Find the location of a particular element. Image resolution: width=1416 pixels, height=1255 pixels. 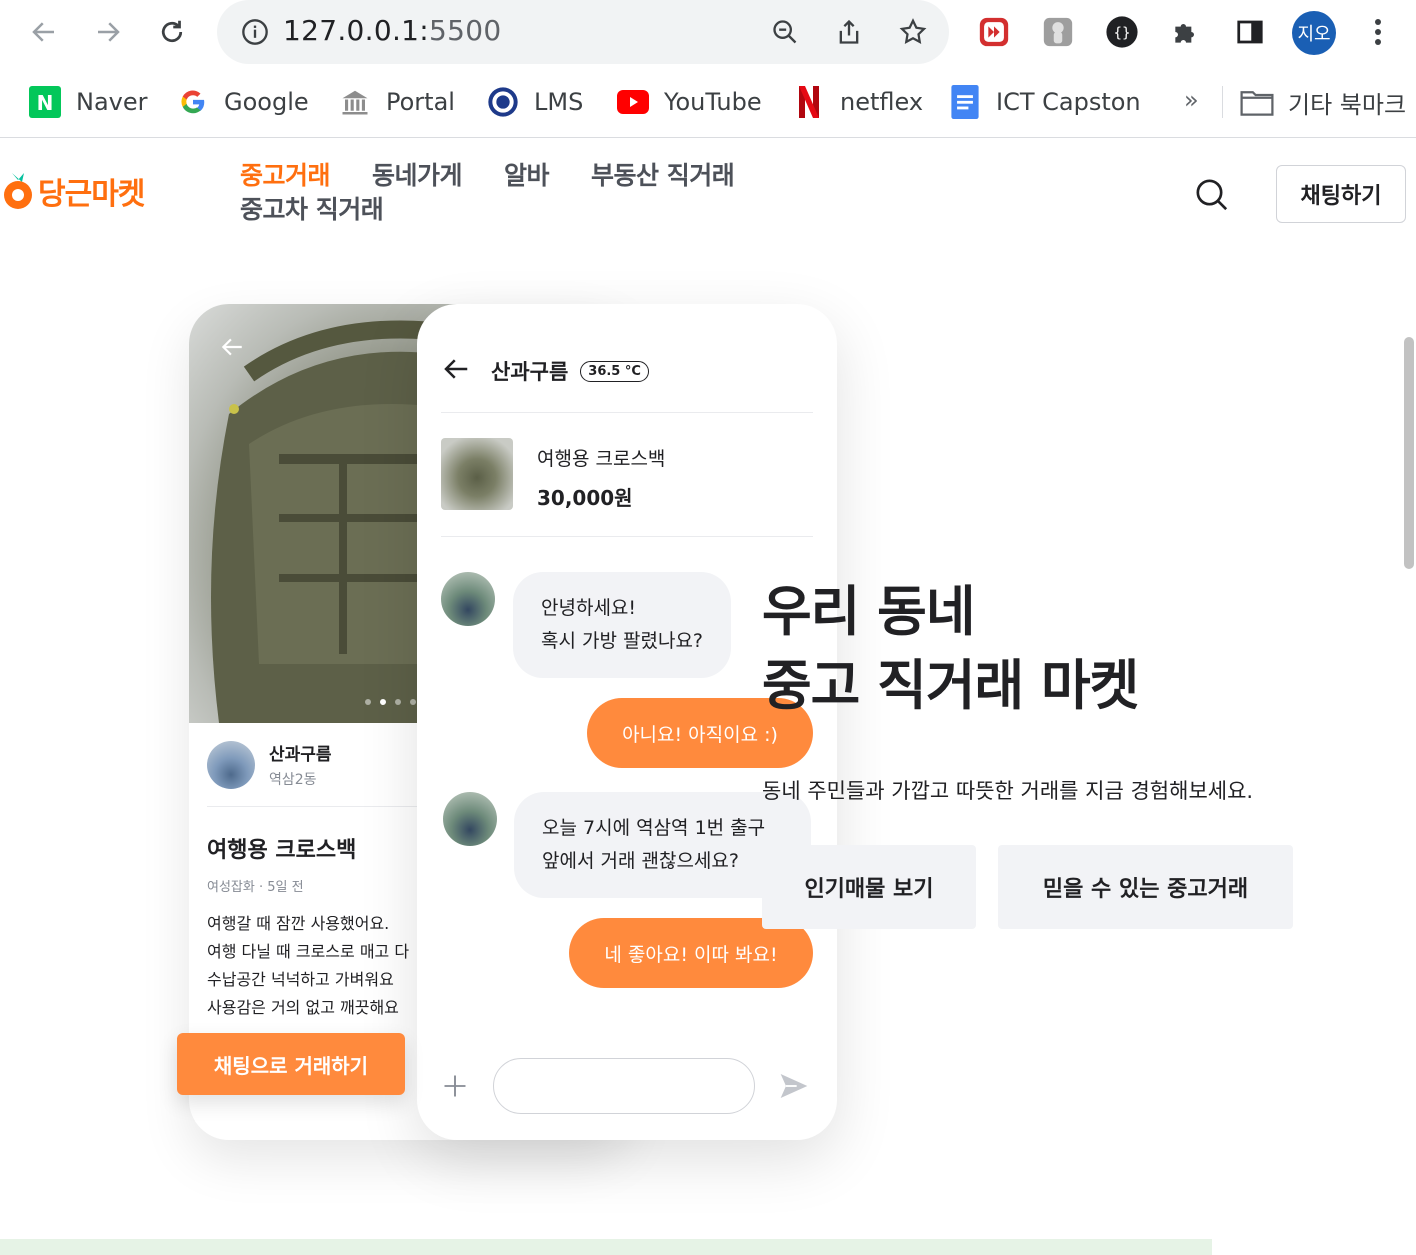

json-extension-icon: {} is located at coordinates (1122, 32).